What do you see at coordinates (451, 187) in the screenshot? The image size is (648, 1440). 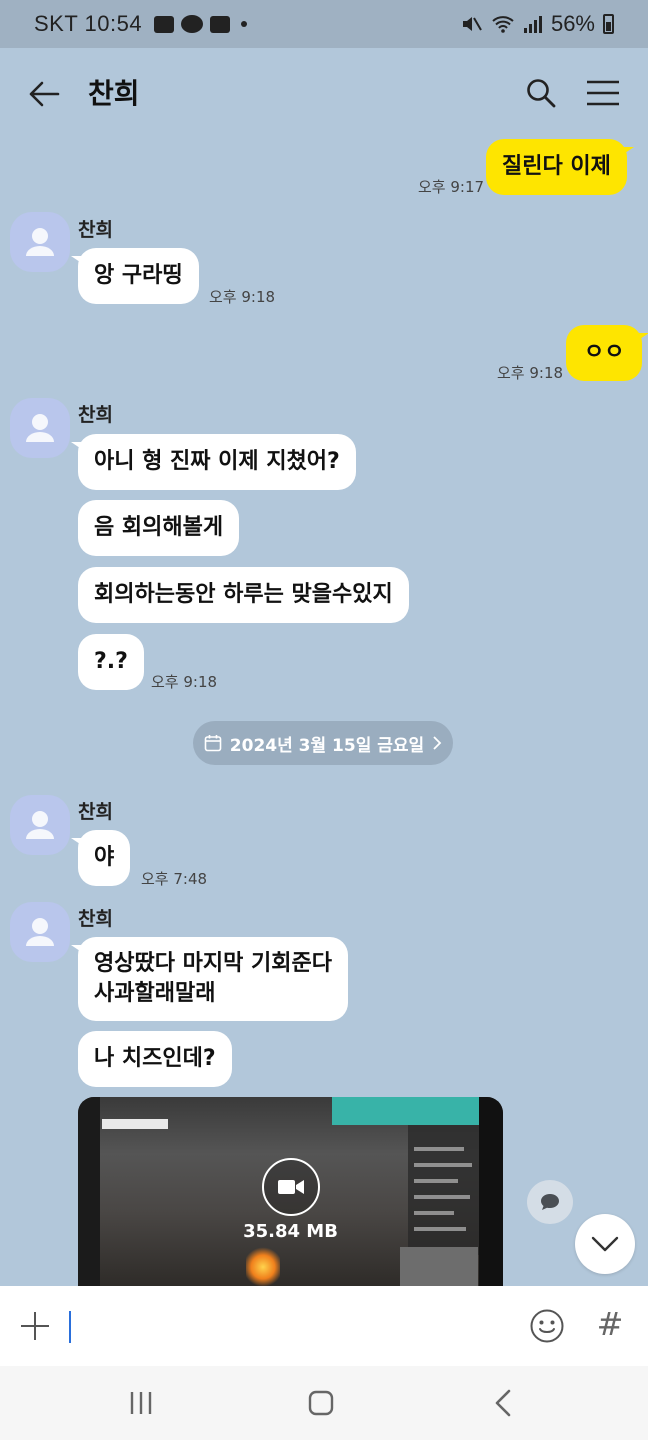 I see `message-time: 오후 9:17` at bounding box center [451, 187].